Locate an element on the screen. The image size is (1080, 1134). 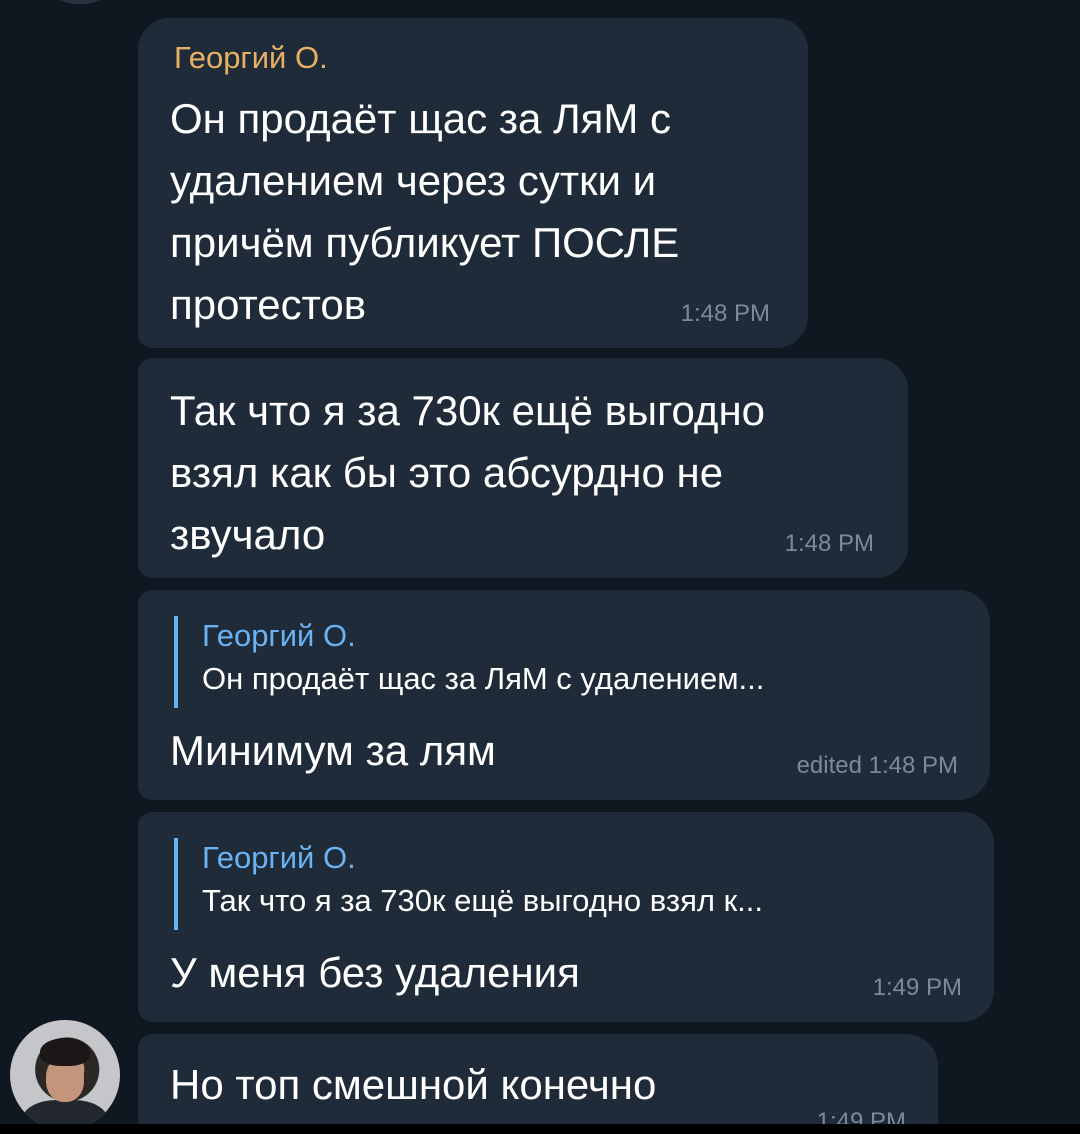
message-time: edited 1:48 PM is located at coordinates (877, 765).